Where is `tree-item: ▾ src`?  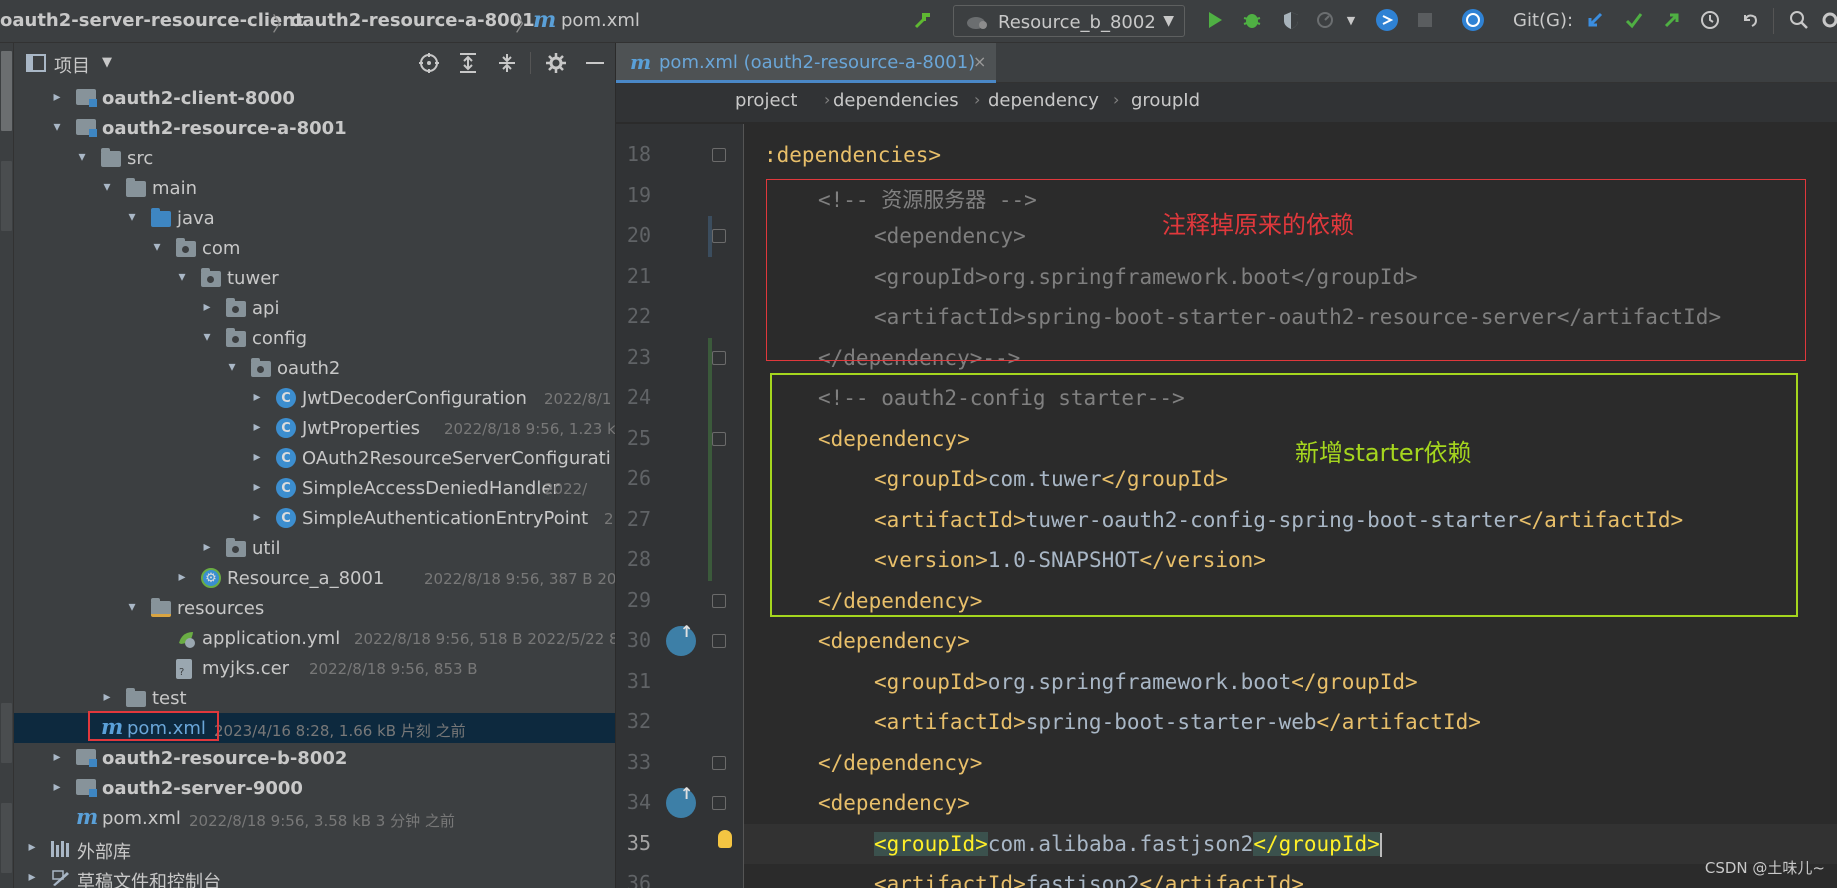
tree-item: ▾ src is located at coordinates (314, 158).